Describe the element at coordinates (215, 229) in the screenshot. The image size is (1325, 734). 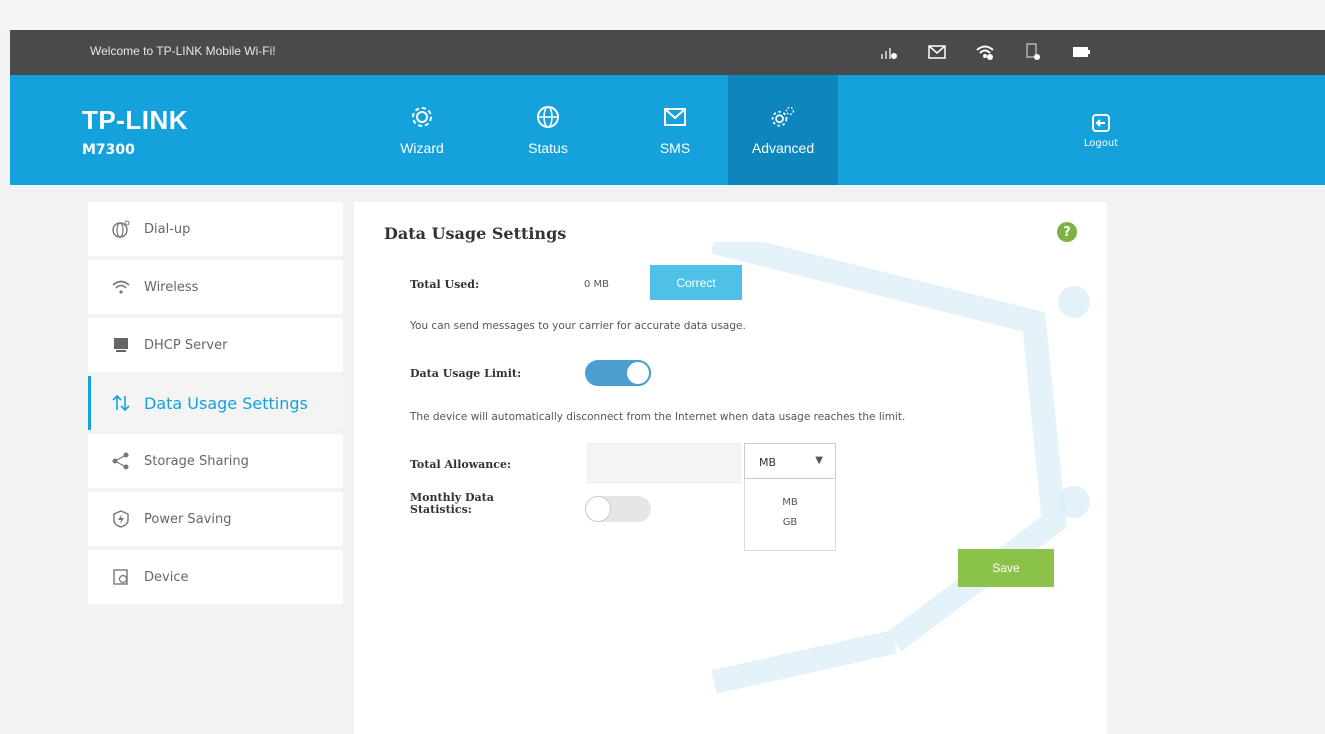
I see `sidebar-item-dial-up: Dial-up` at that location.